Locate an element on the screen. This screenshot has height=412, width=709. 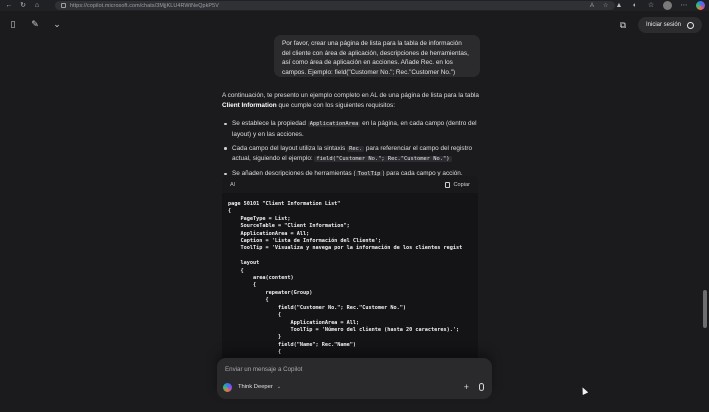
profile-avatar-icon is located at coordinates (667, 5).